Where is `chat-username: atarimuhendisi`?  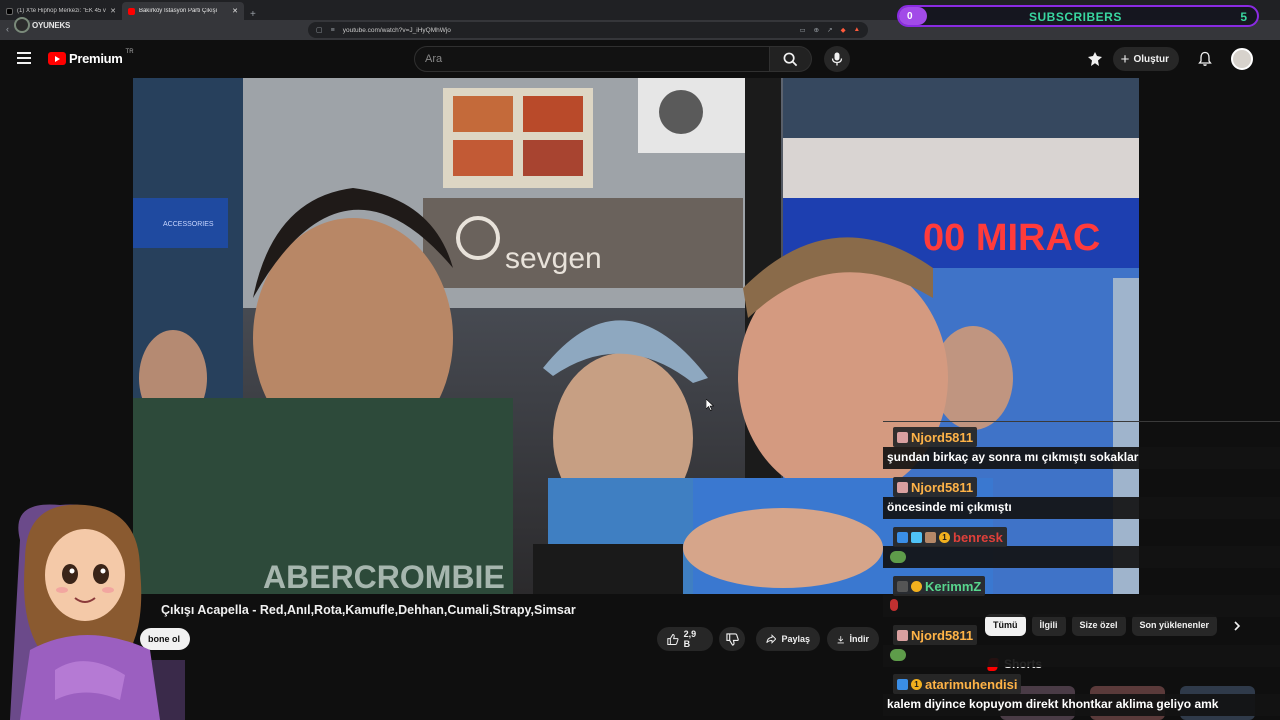 chat-username: atarimuhendisi is located at coordinates (971, 684).